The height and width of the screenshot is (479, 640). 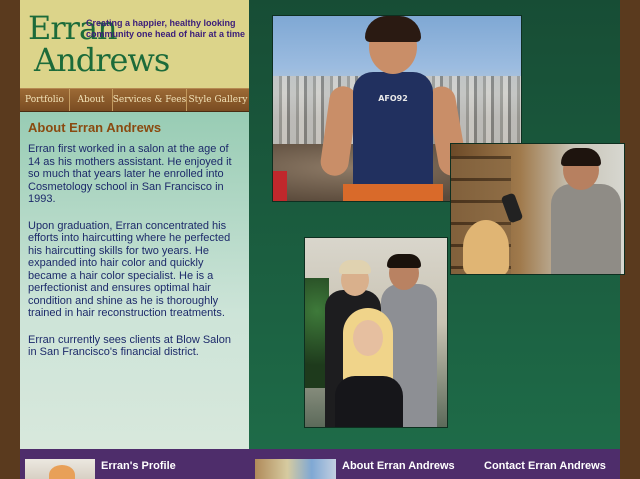 What do you see at coordinates (586, 229) in the screenshot?
I see `stylist-body` at bounding box center [586, 229].